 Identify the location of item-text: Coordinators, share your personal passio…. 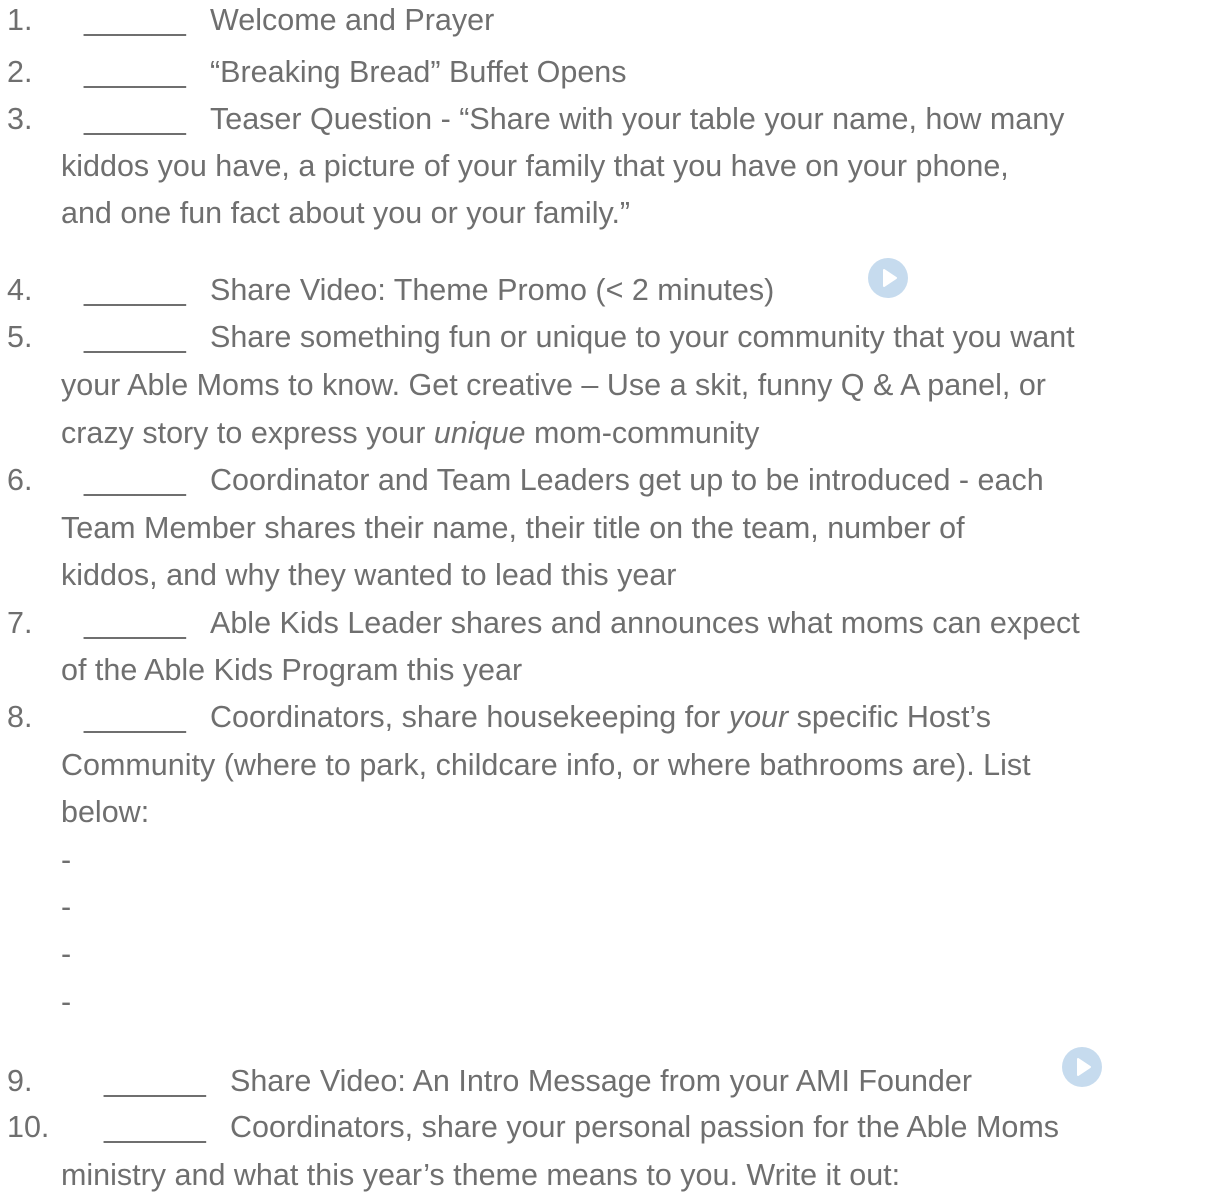
(645, 1127).